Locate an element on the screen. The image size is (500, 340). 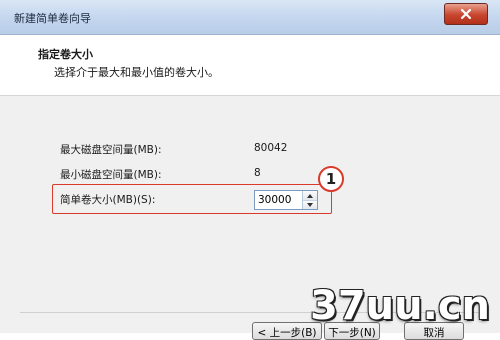
spinner-buttons is located at coordinates (309, 200).